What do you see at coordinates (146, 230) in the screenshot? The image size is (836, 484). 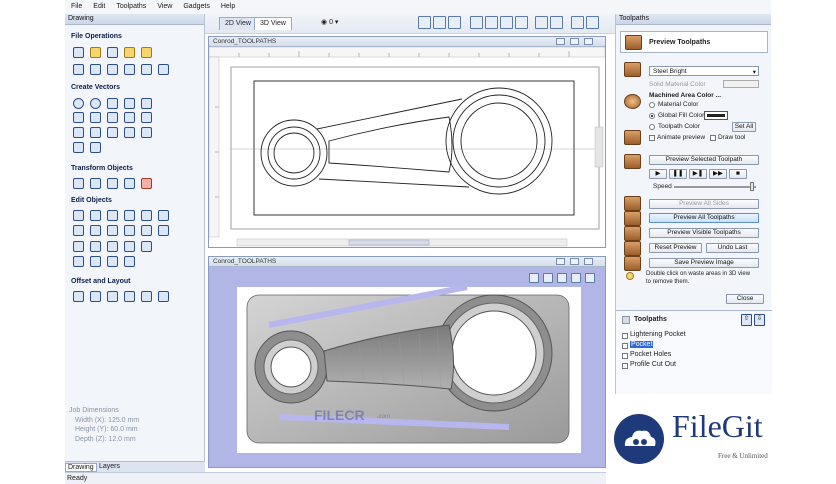 I see `delete-icon` at bounding box center [146, 230].